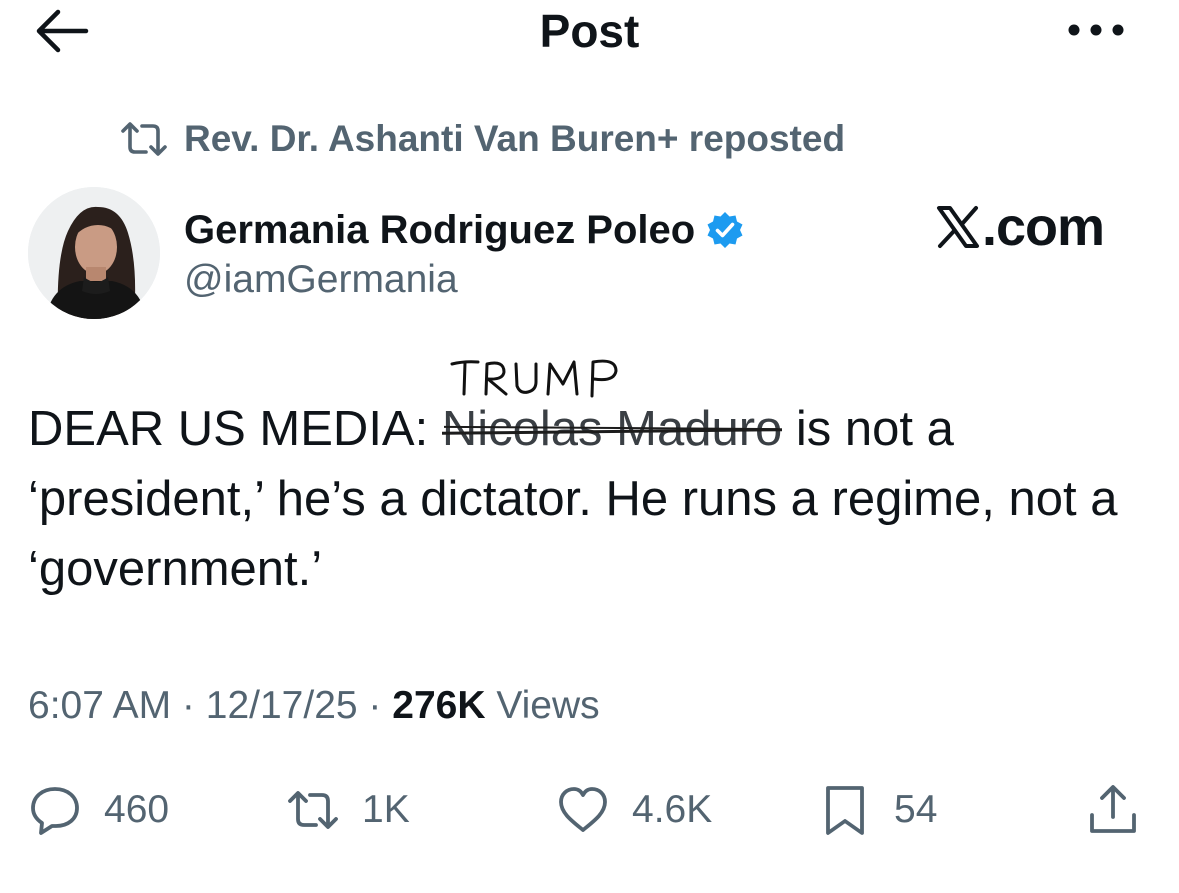 Image resolution: width=1179 pixels, height=893 pixels. I want to click on post-text-before: DEAR US MEDIA:, so click(235, 429).